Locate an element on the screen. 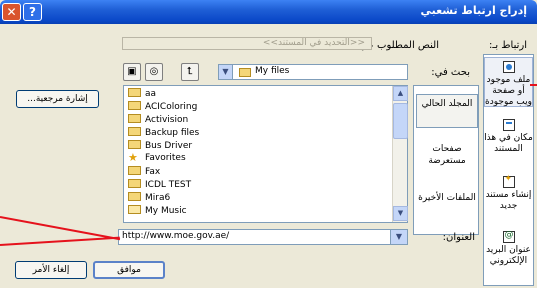 Image resolution: width=537 pixels, height=288 pixels. list-item: Backup files is located at coordinates (163, 133).